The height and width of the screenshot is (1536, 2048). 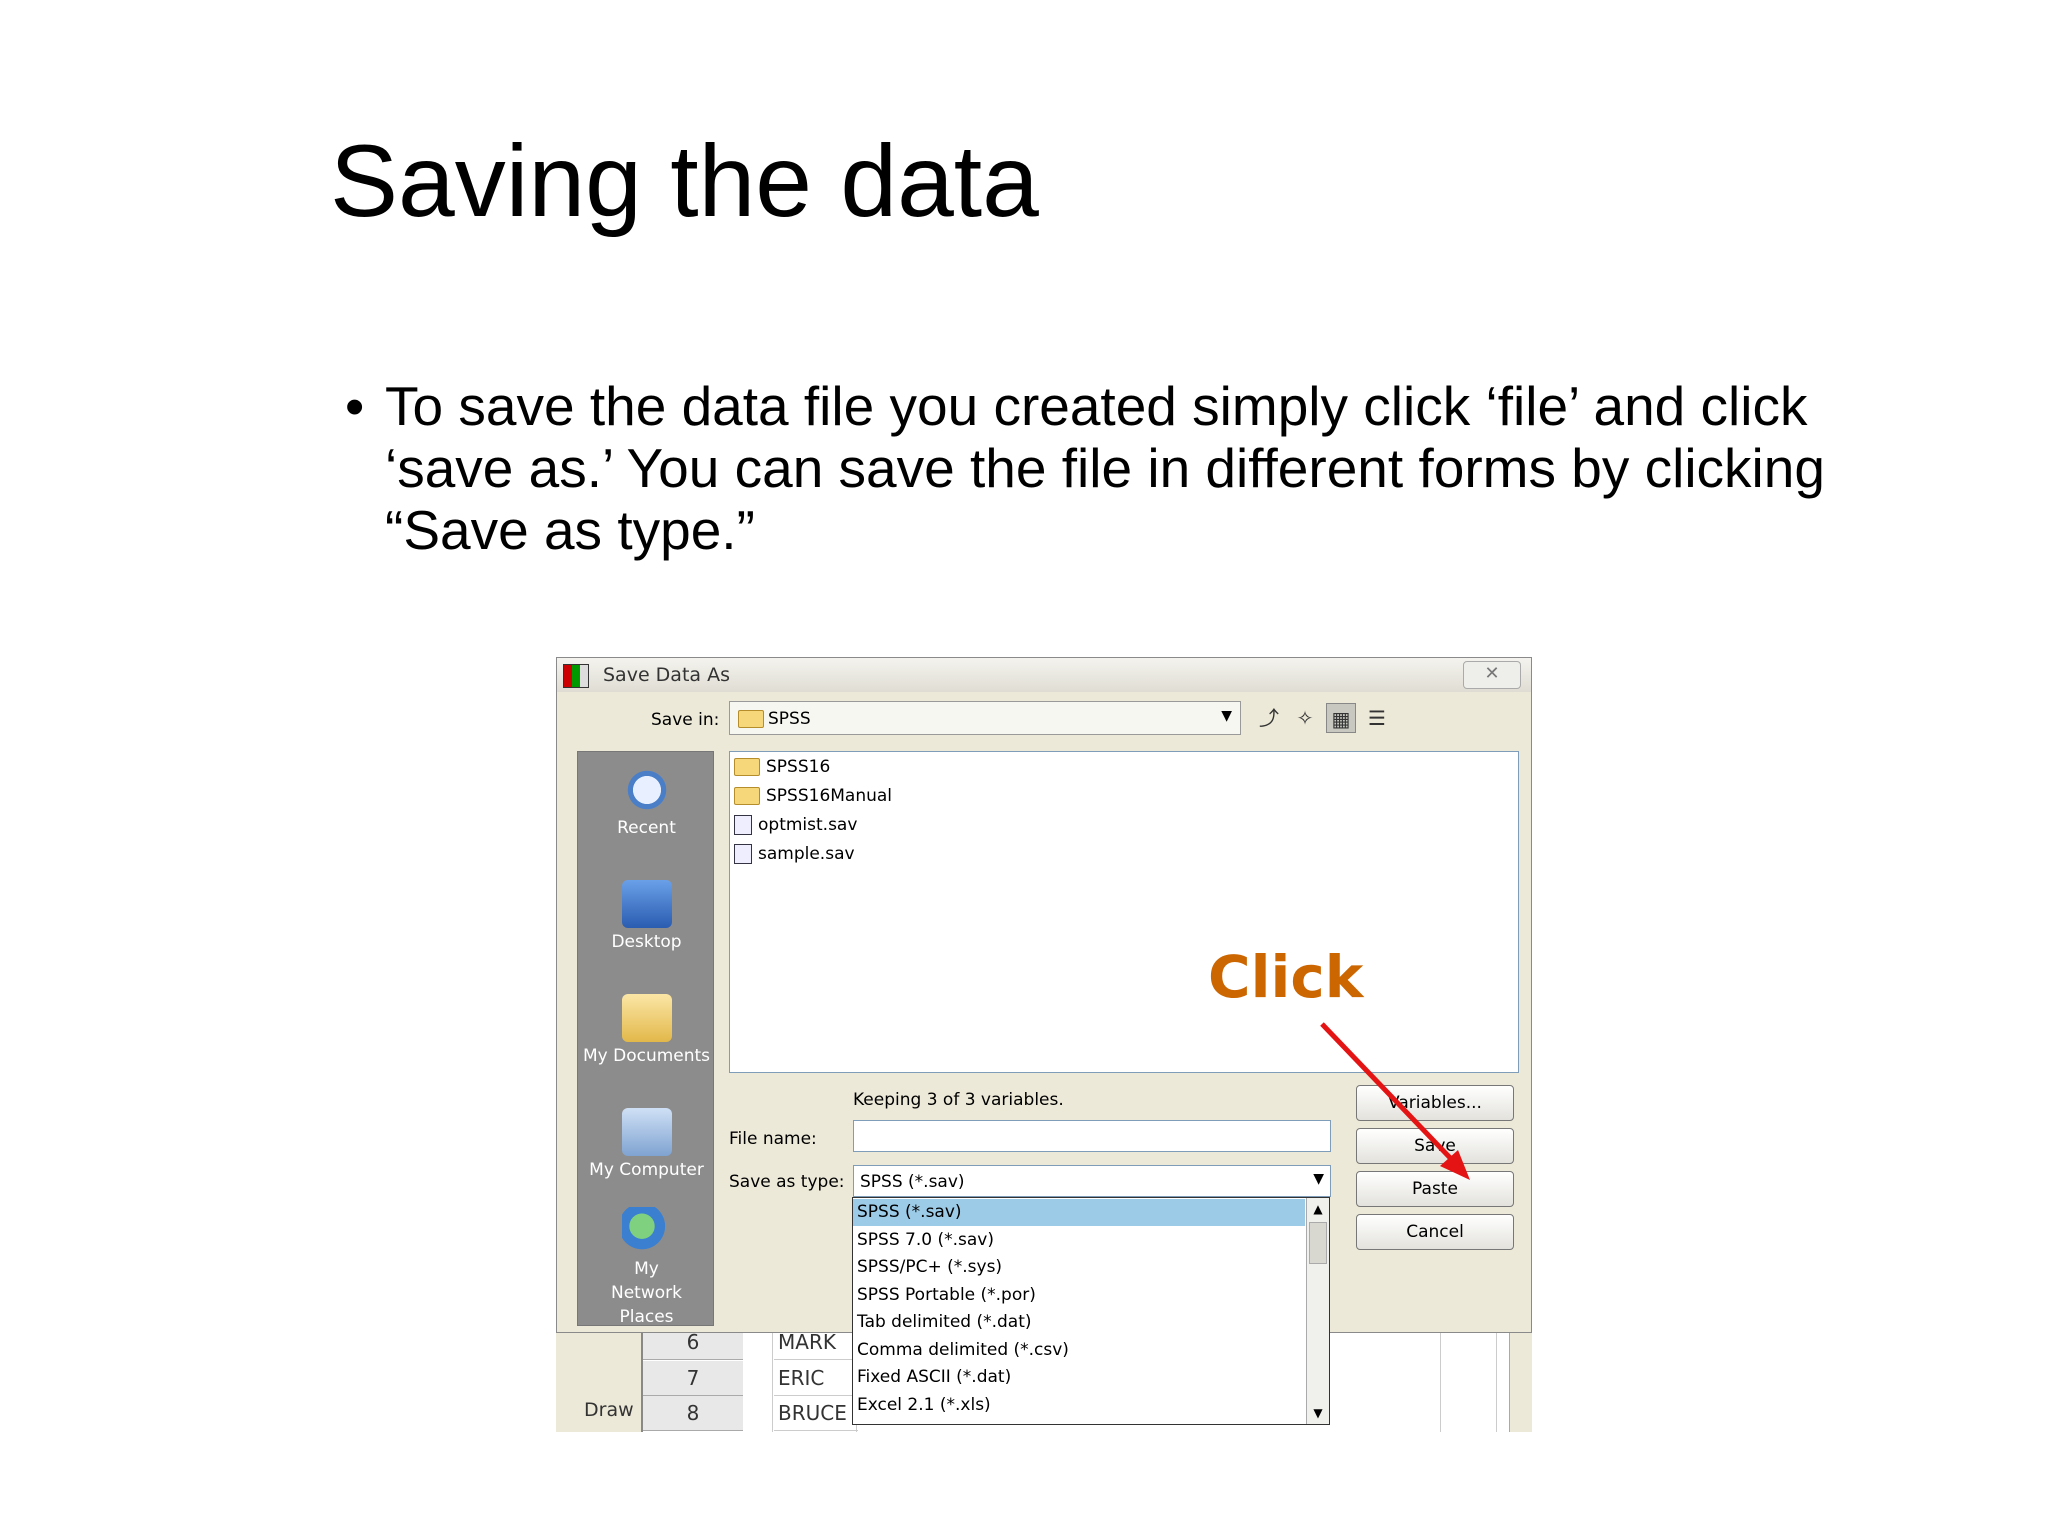 I want to click on save-as-type-value: SPSS (*.sav), so click(x=912, y=1182).